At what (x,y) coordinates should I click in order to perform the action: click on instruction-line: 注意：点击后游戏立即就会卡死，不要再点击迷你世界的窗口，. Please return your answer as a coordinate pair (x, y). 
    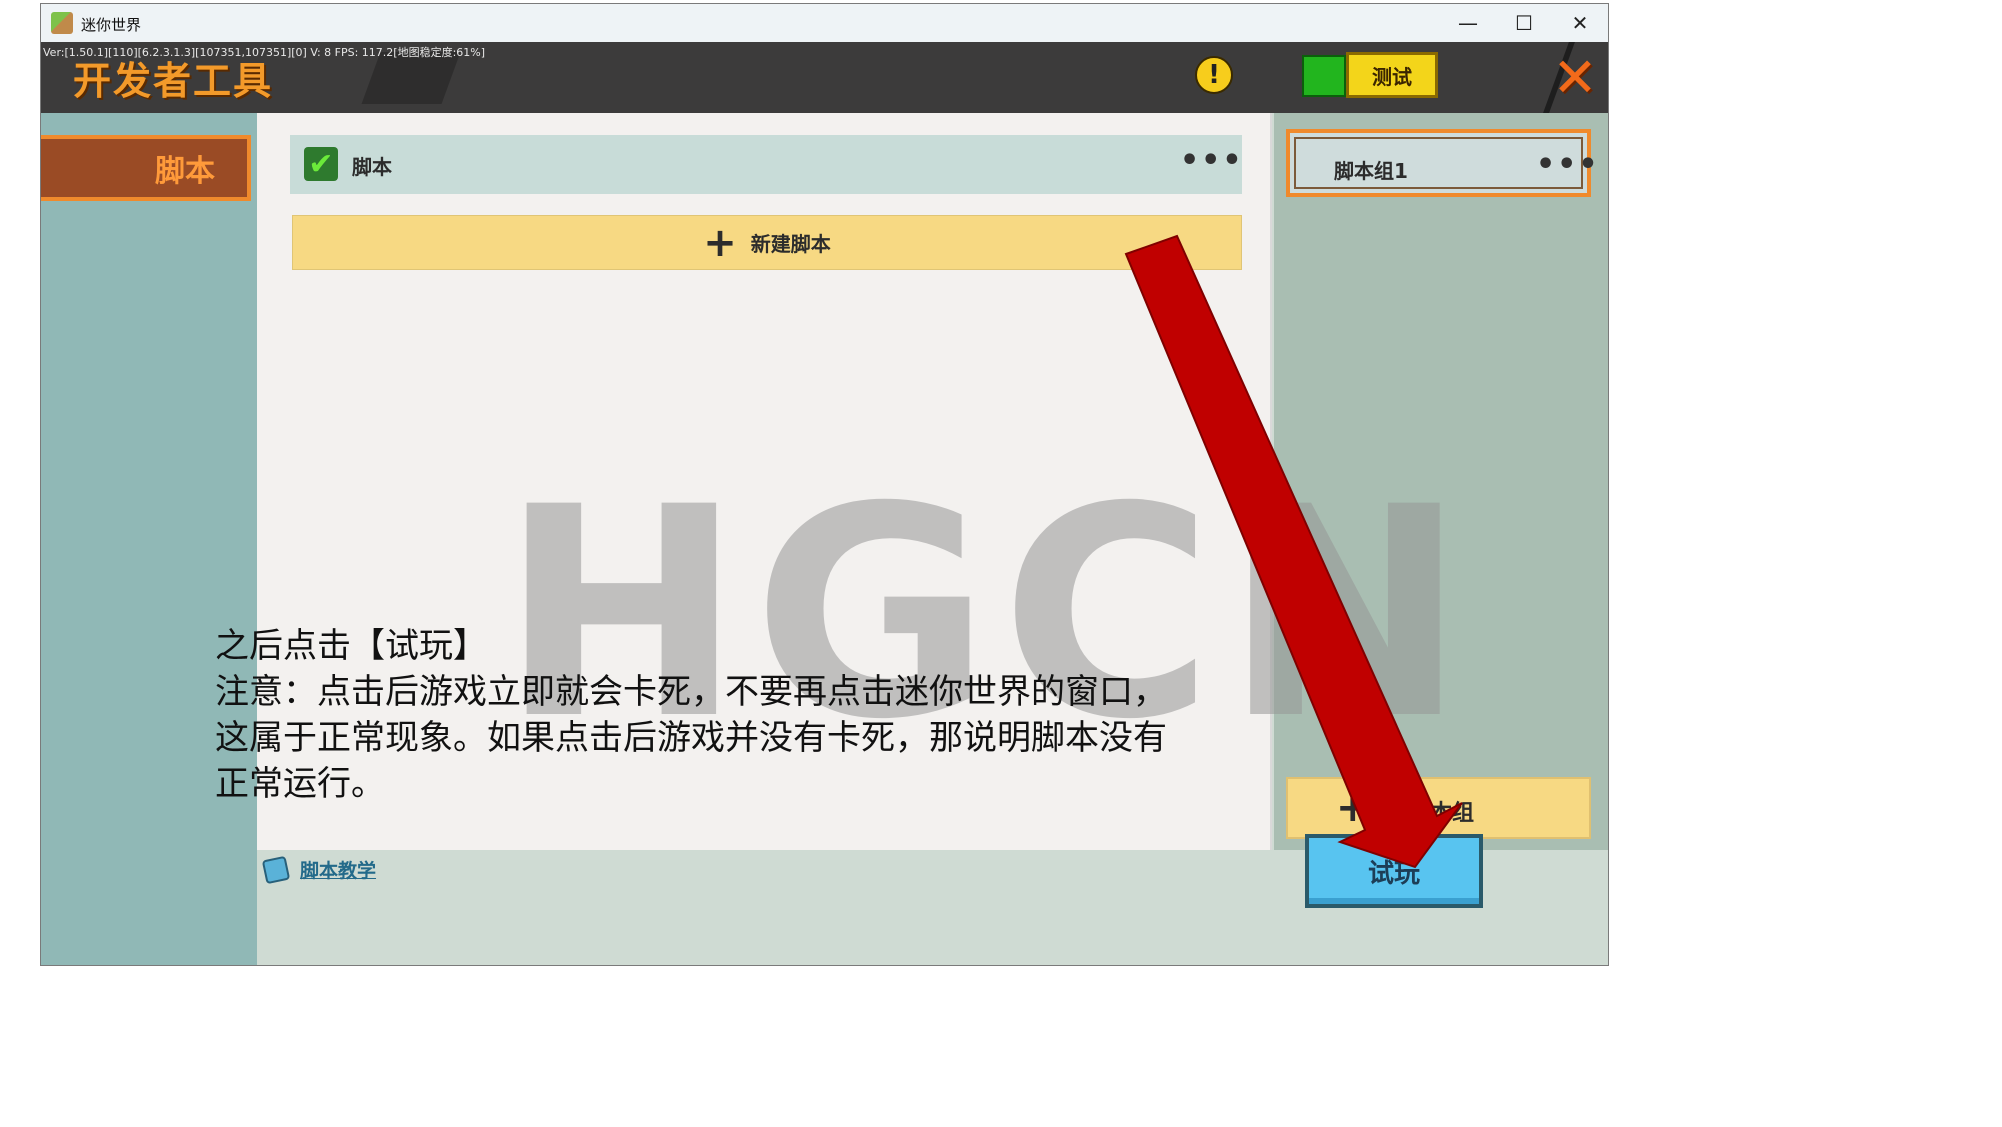
    Looking at the image, I should click on (691, 692).